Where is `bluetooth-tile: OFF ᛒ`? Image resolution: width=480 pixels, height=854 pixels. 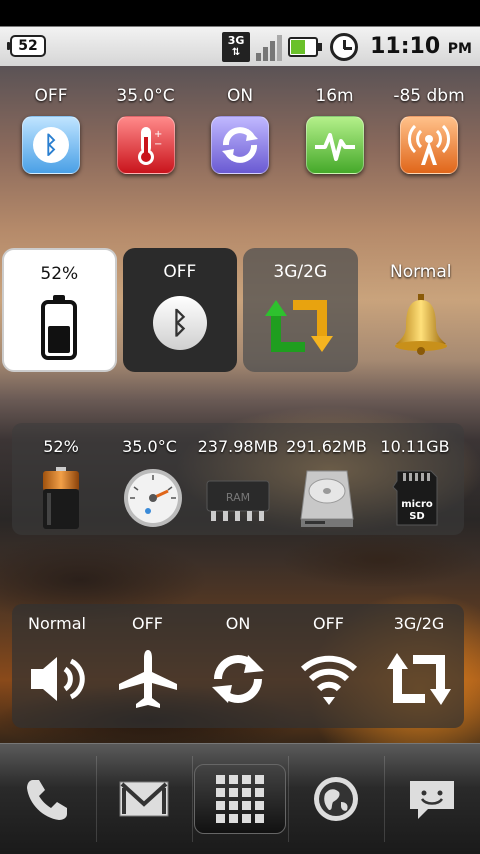
bluetooth-tile: OFF ᛒ is located at coordinates (180, 310).